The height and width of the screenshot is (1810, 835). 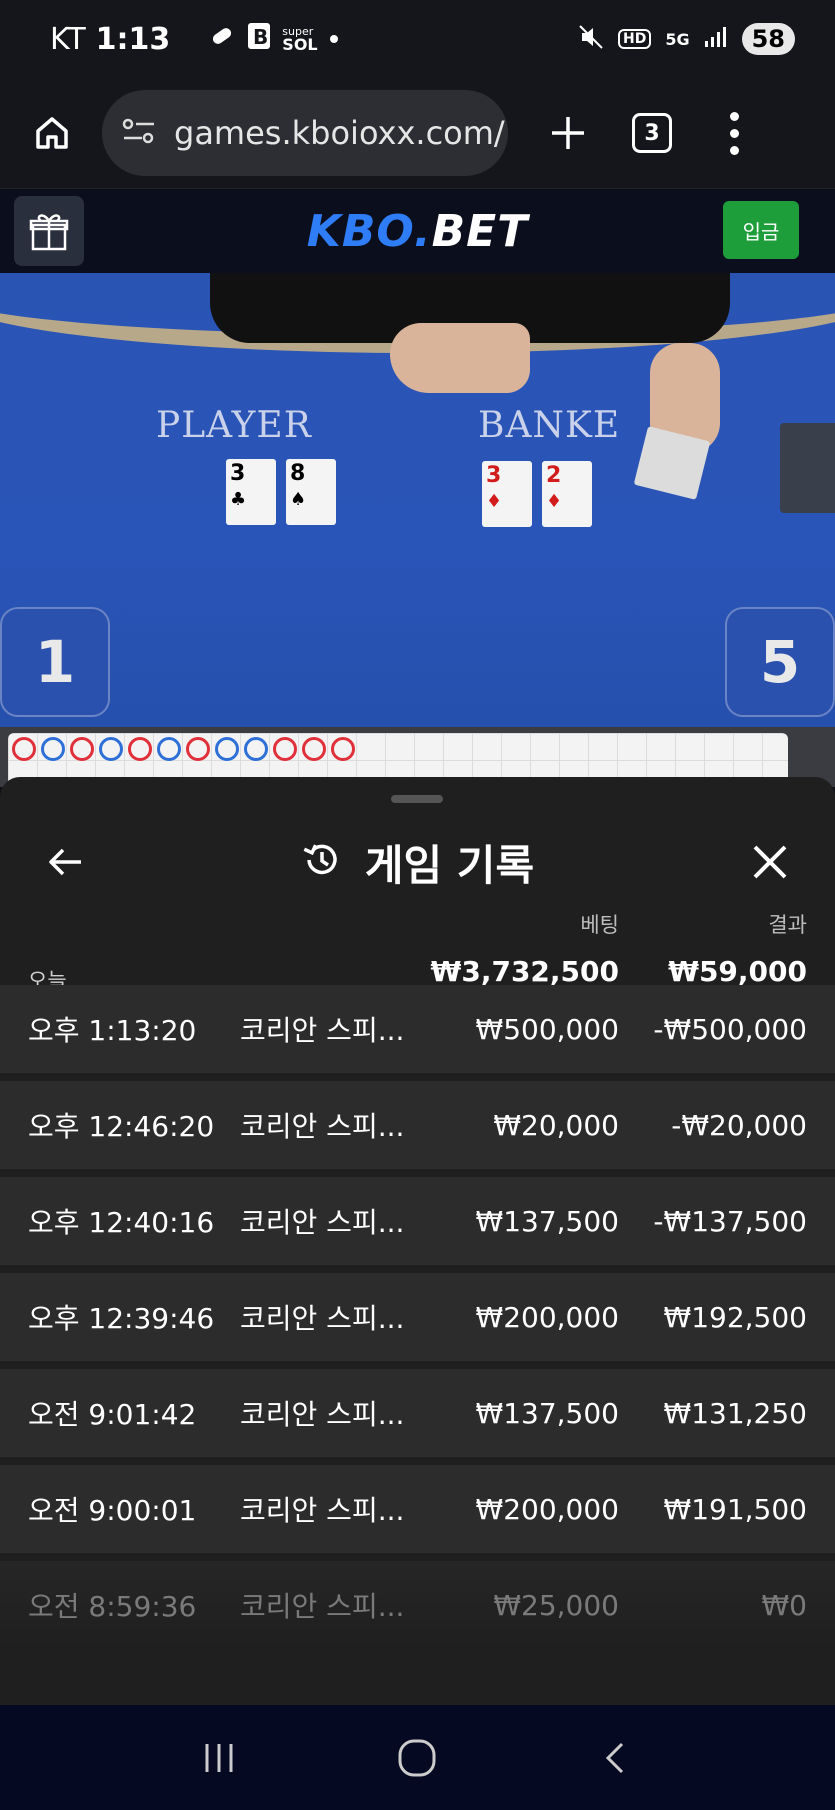 I want to click on clock: 1:13, so click(x=133, y=39).